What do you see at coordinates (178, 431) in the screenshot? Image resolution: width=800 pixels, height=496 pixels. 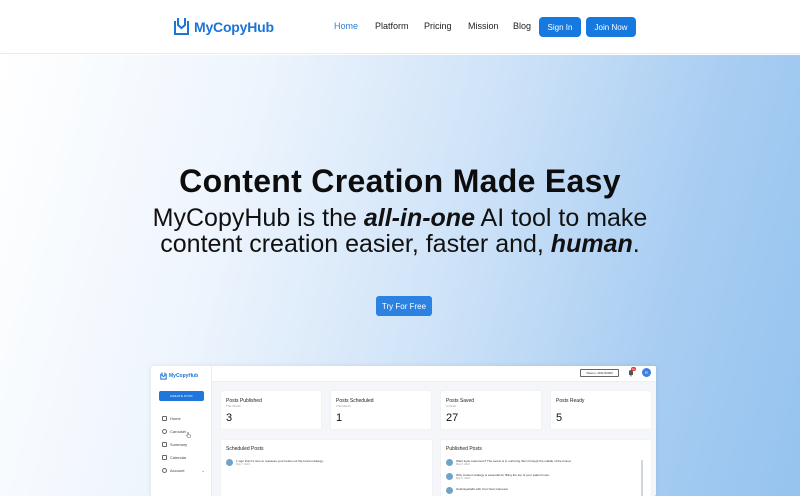 I see `sidebar-item-label: Carousel` at bounding box center [178, 431].